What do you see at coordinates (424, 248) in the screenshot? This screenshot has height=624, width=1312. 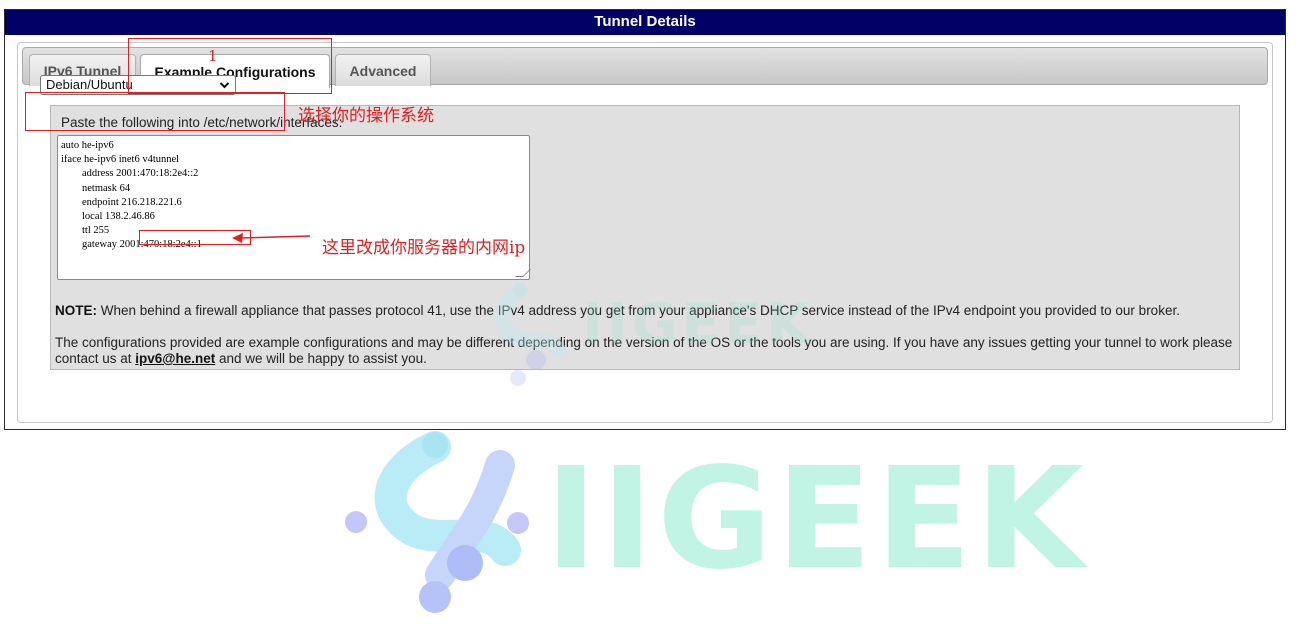 I see `annotation-change-ip: 这里改成你服务器的内网ip` at bounding box center [424, 248].